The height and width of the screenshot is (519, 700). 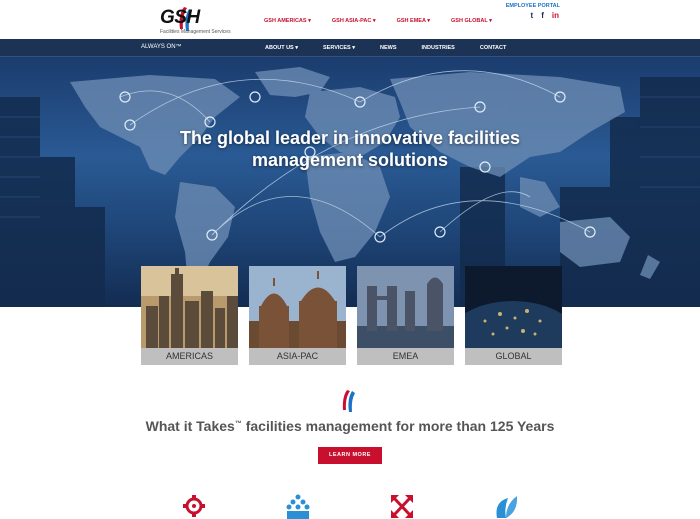 I want to click on americas-photo, so click(x=189, y=307).